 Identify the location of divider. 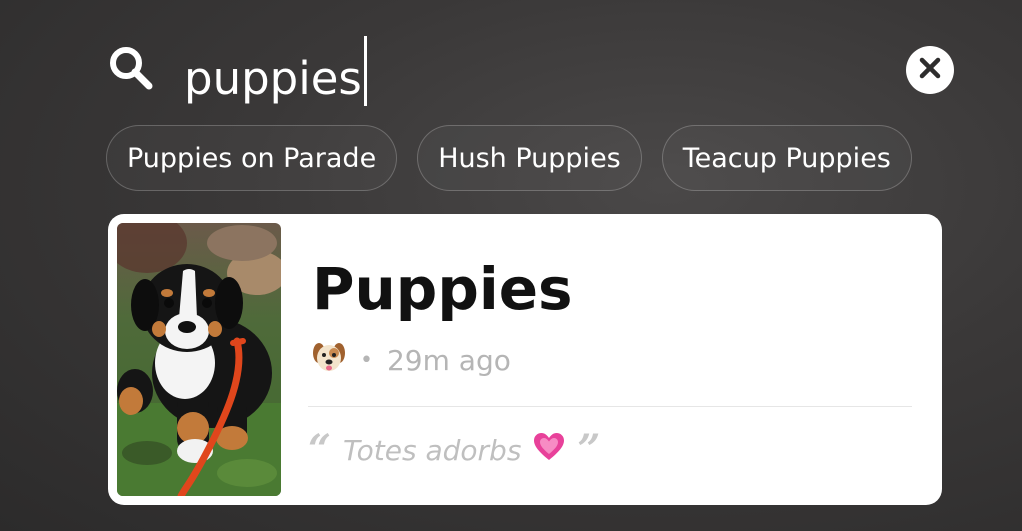
(610, 406).